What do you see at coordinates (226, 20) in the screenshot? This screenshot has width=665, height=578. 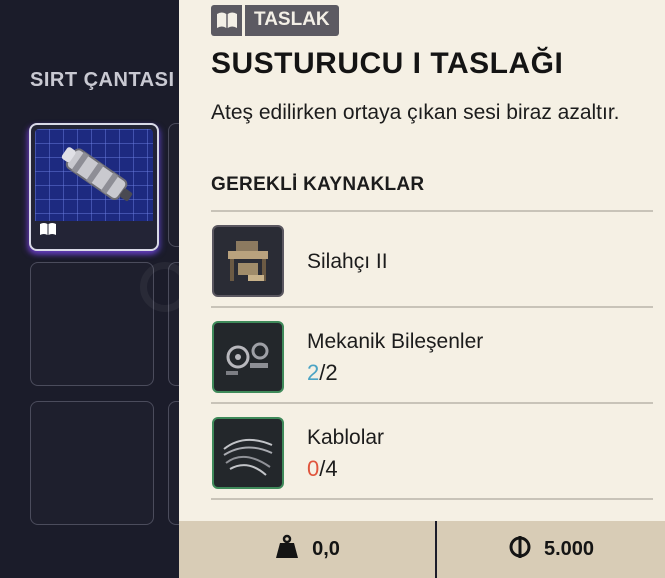 I see `open-book-icon` at bounding box center [226, 20].